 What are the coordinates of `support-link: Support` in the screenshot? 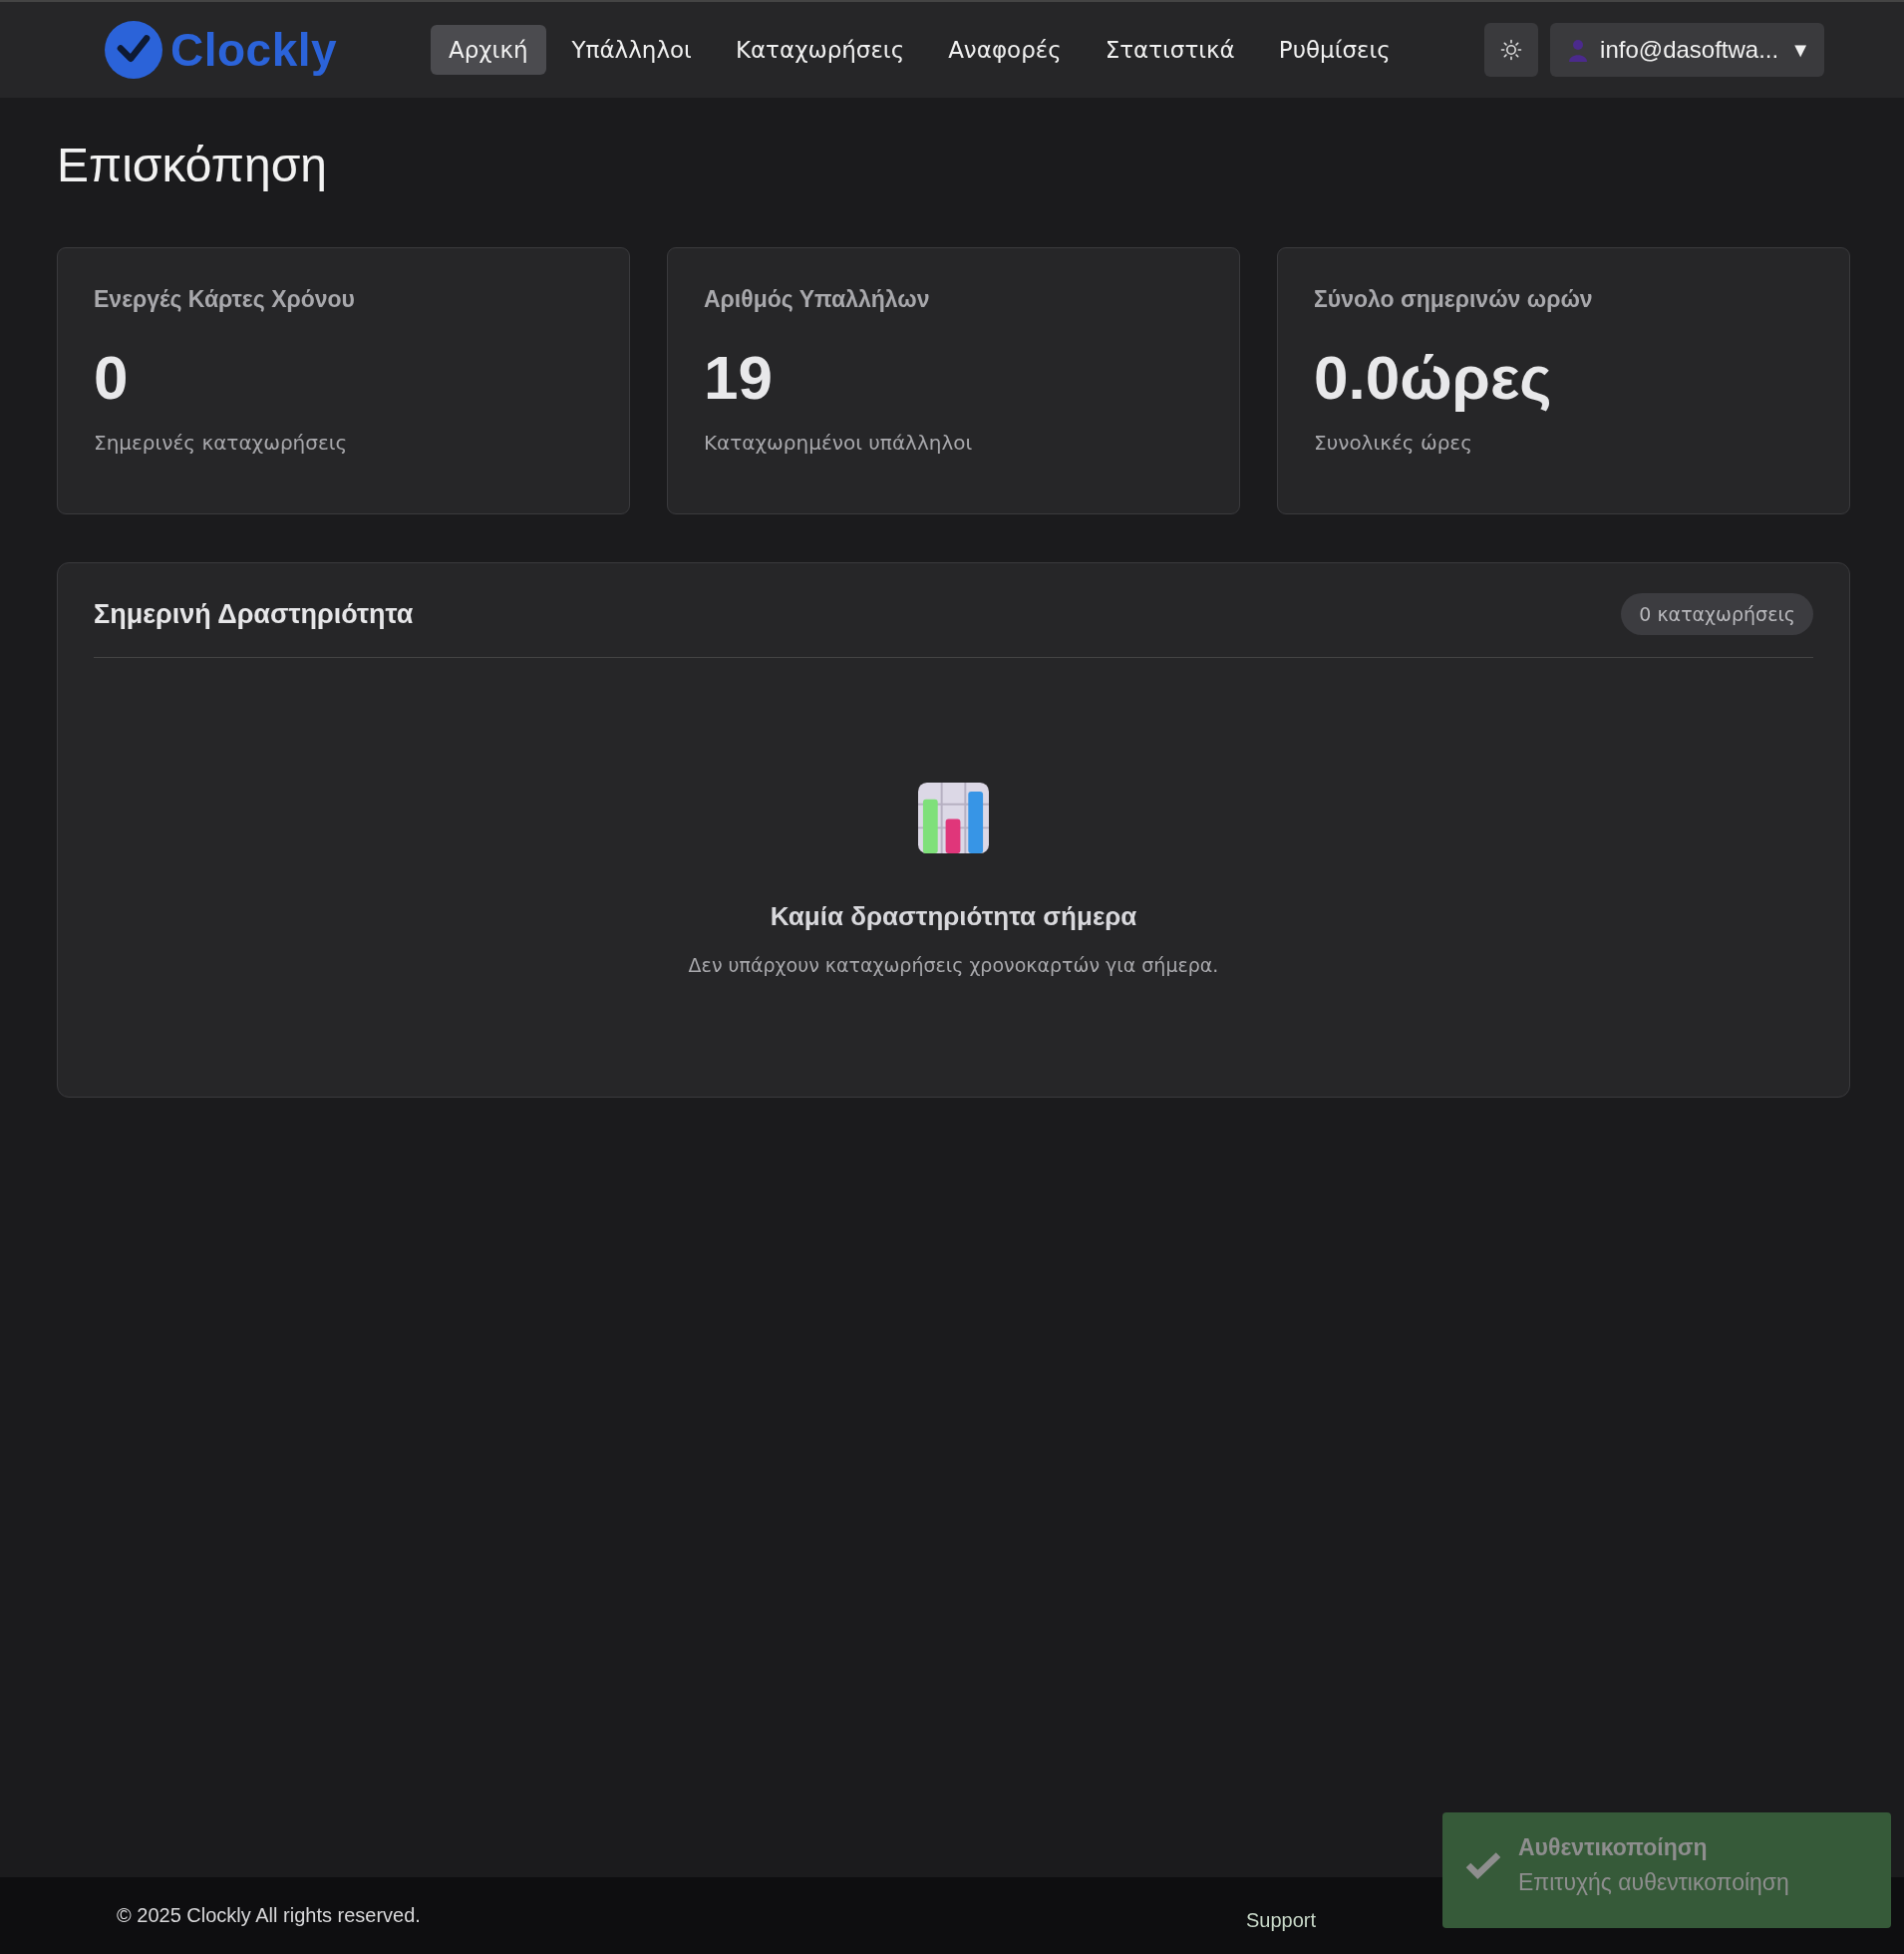 It's located at (1280, 1915).